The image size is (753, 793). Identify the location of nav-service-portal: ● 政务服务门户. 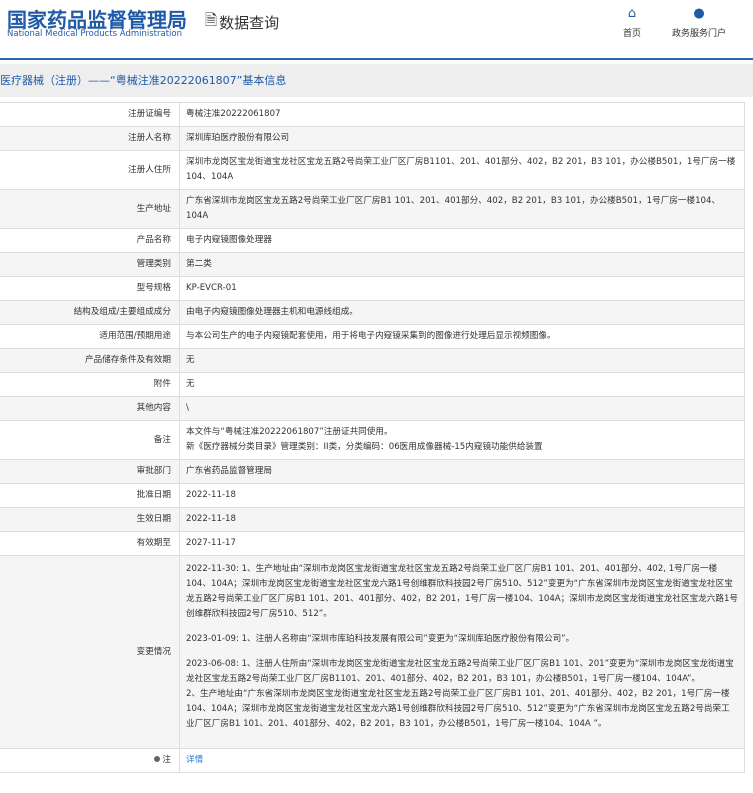
(699, 22).